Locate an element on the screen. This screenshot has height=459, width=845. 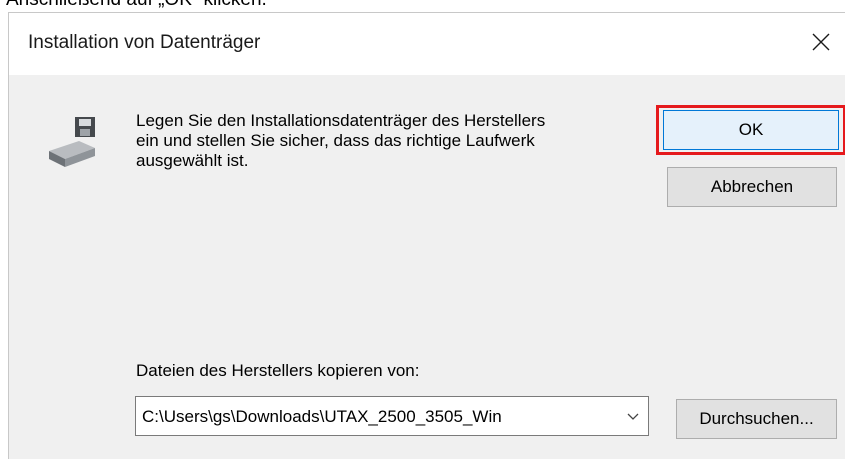
top-caption: Anschließend auf „OK“ klicken. is located at coordinates (422, 6).